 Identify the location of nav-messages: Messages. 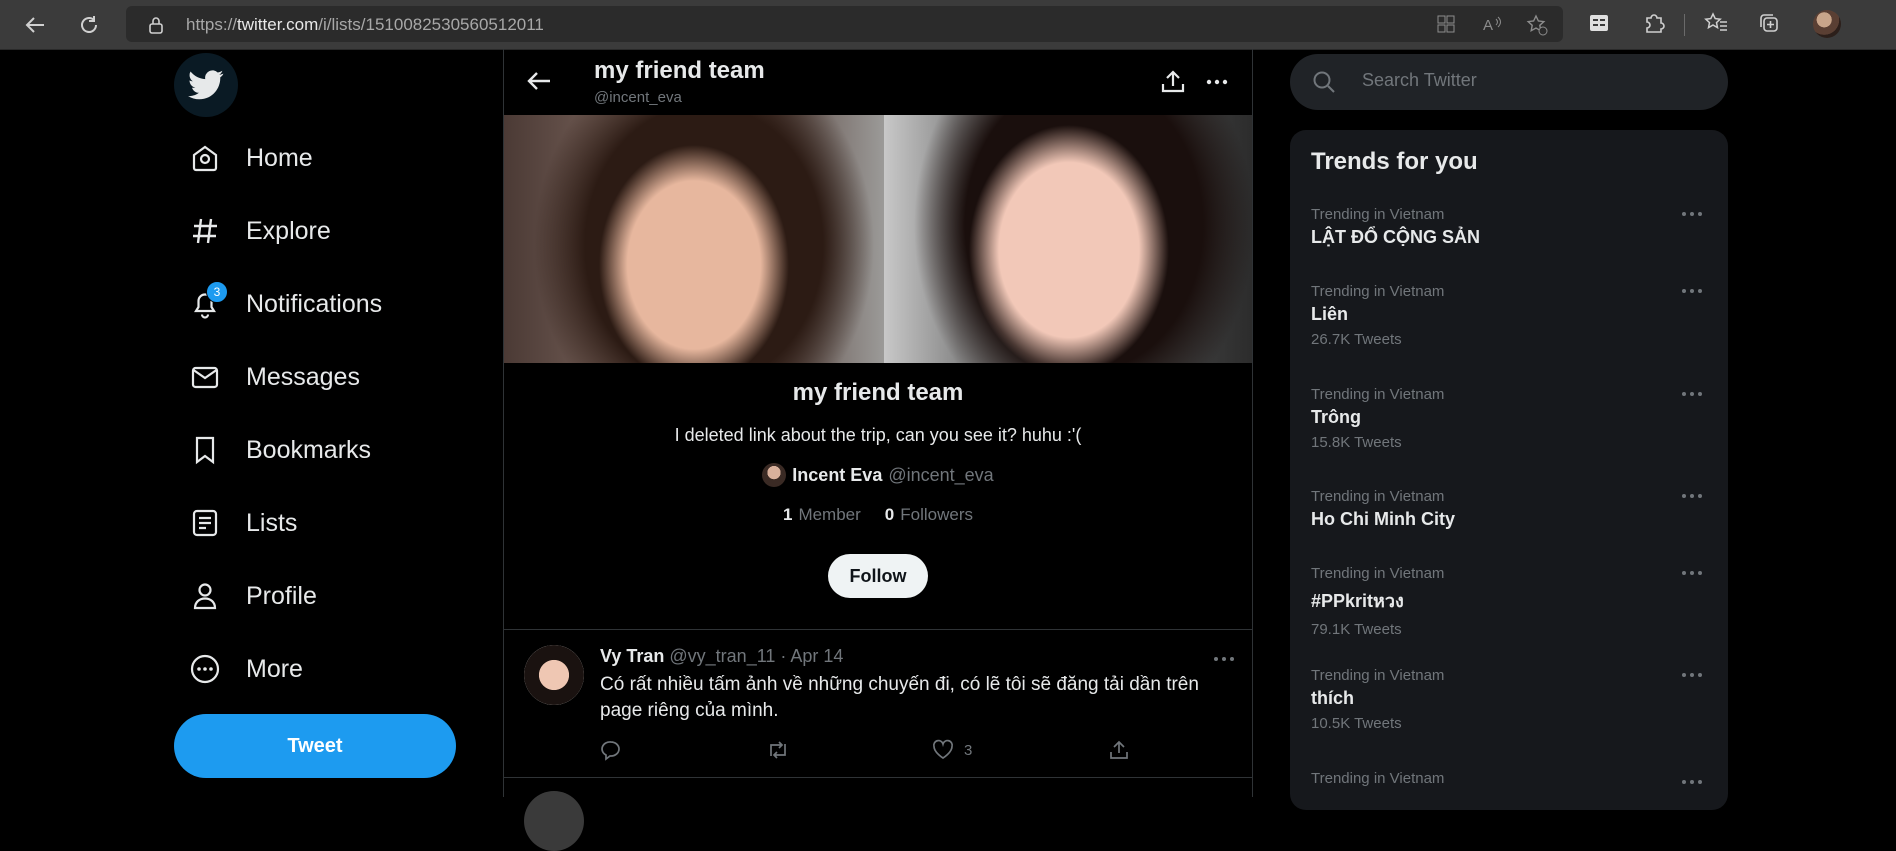
(274, 377).